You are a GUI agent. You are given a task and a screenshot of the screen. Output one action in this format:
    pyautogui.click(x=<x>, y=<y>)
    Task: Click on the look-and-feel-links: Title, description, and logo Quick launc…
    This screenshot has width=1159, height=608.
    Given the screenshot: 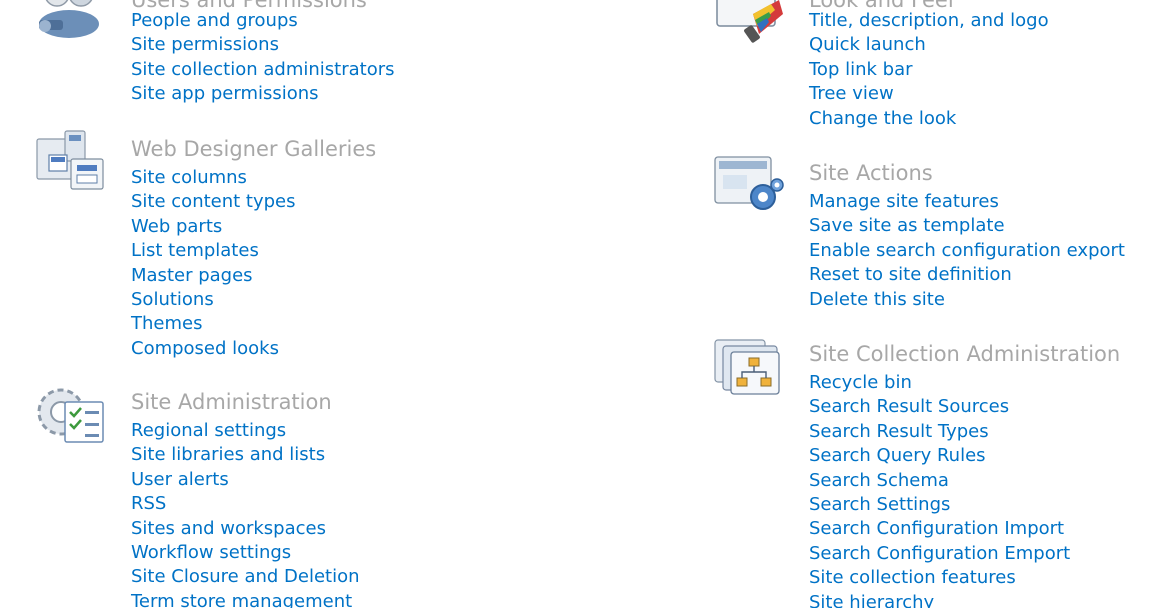 What is the action you would take?
    pyautogui.click(x=929, y=70)
    